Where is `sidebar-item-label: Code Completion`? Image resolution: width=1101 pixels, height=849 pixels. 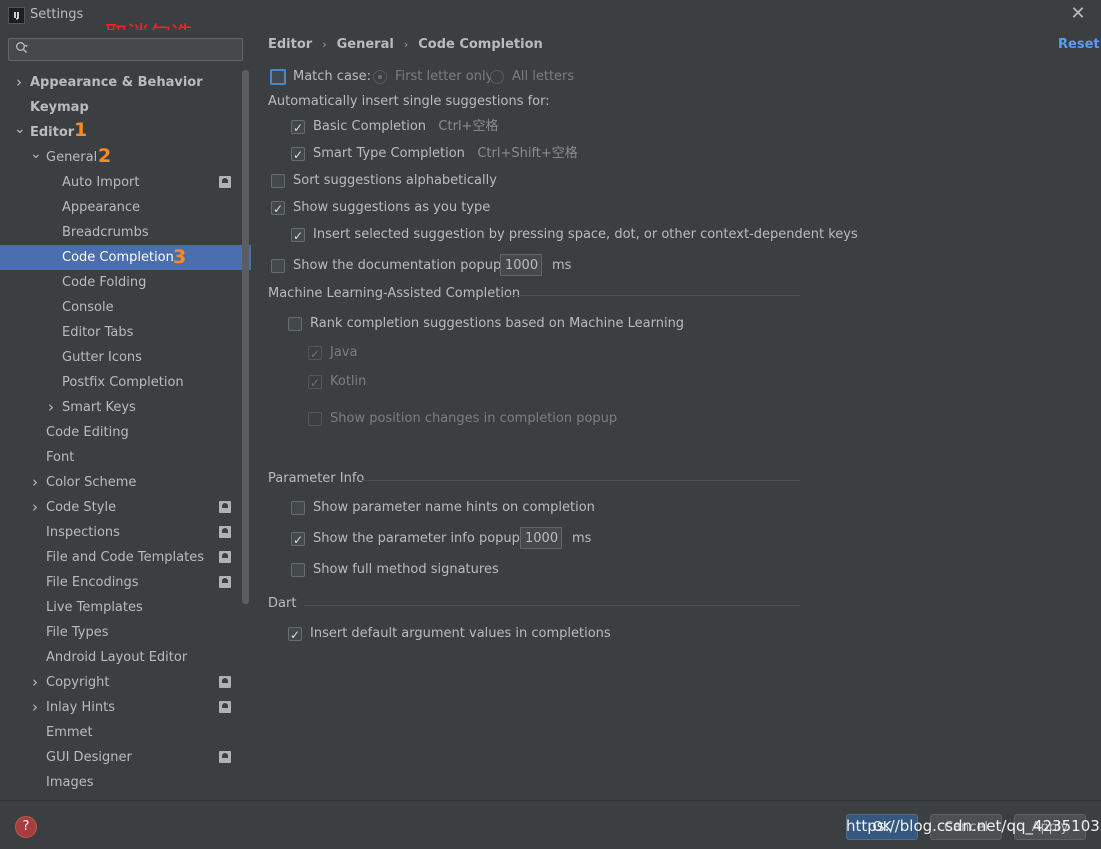
sidebar-item-label: Code Completion is located at coordinates (118, 257).